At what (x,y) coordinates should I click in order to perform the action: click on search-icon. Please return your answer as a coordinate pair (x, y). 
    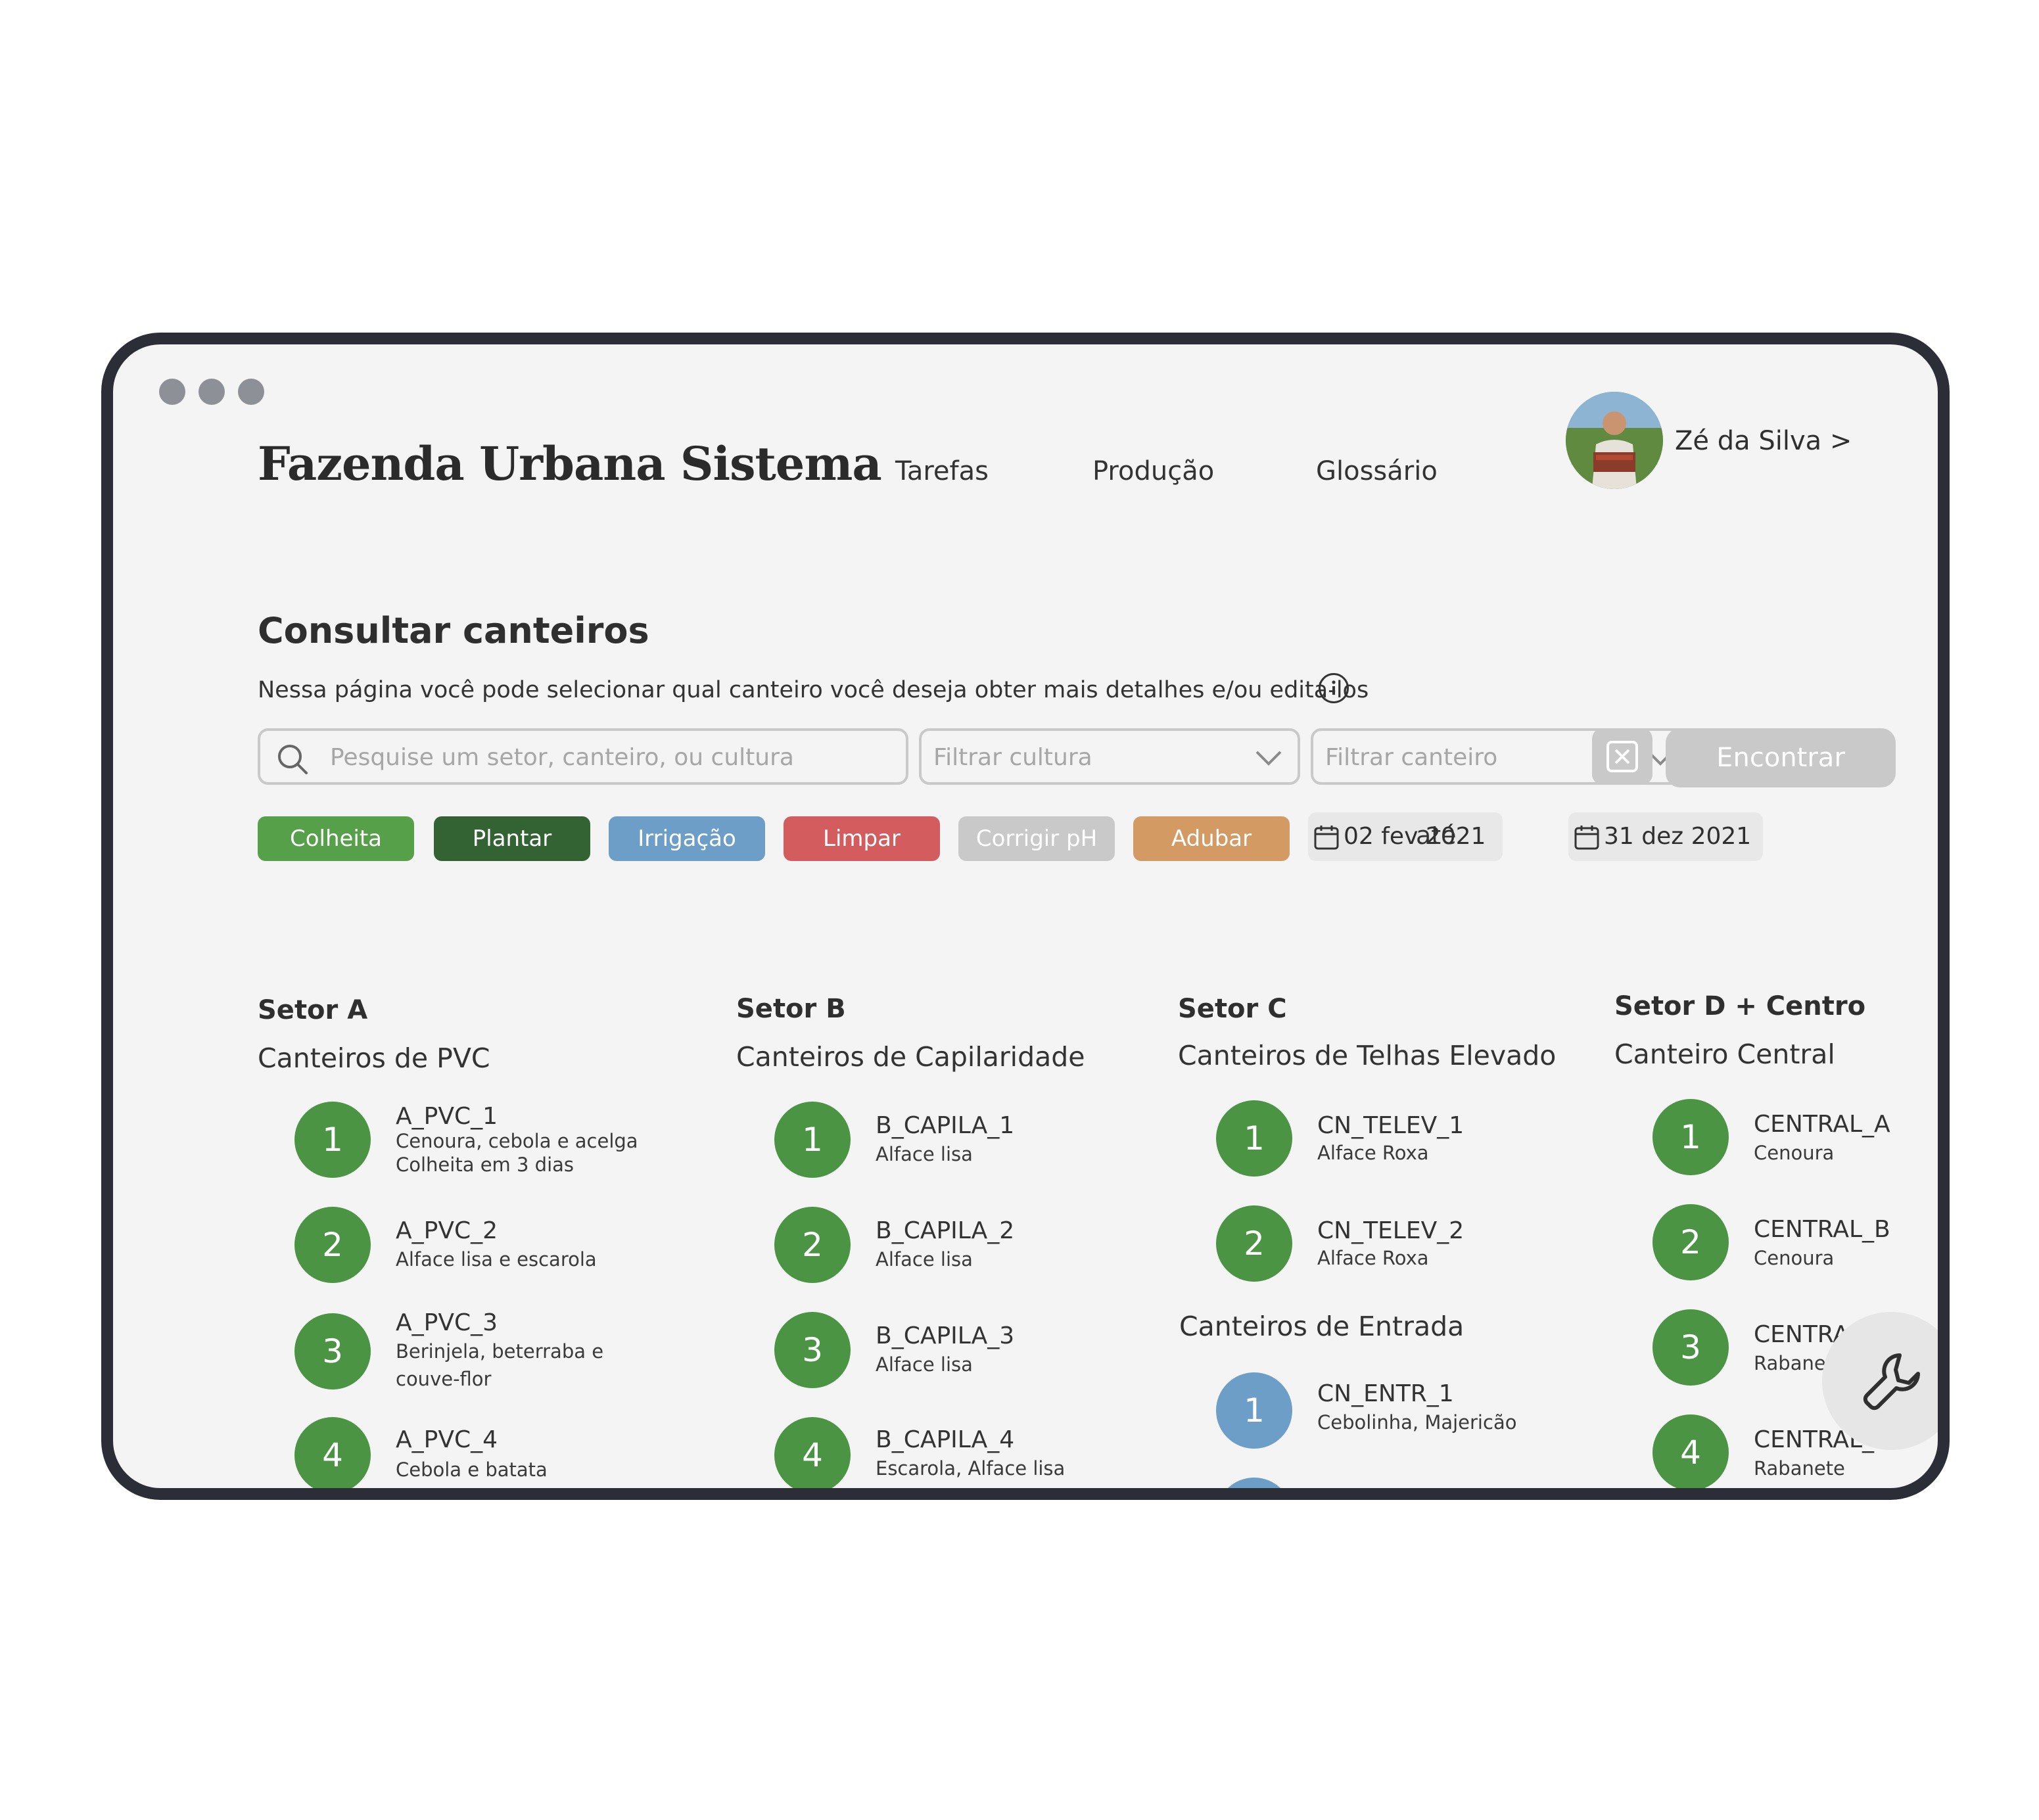
    Looking at the image, I should click on (293, 759).